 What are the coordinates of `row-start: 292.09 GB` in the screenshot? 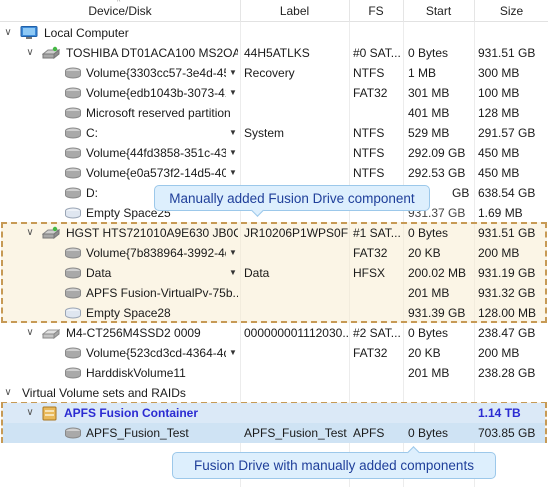 It's located at (437, 153).